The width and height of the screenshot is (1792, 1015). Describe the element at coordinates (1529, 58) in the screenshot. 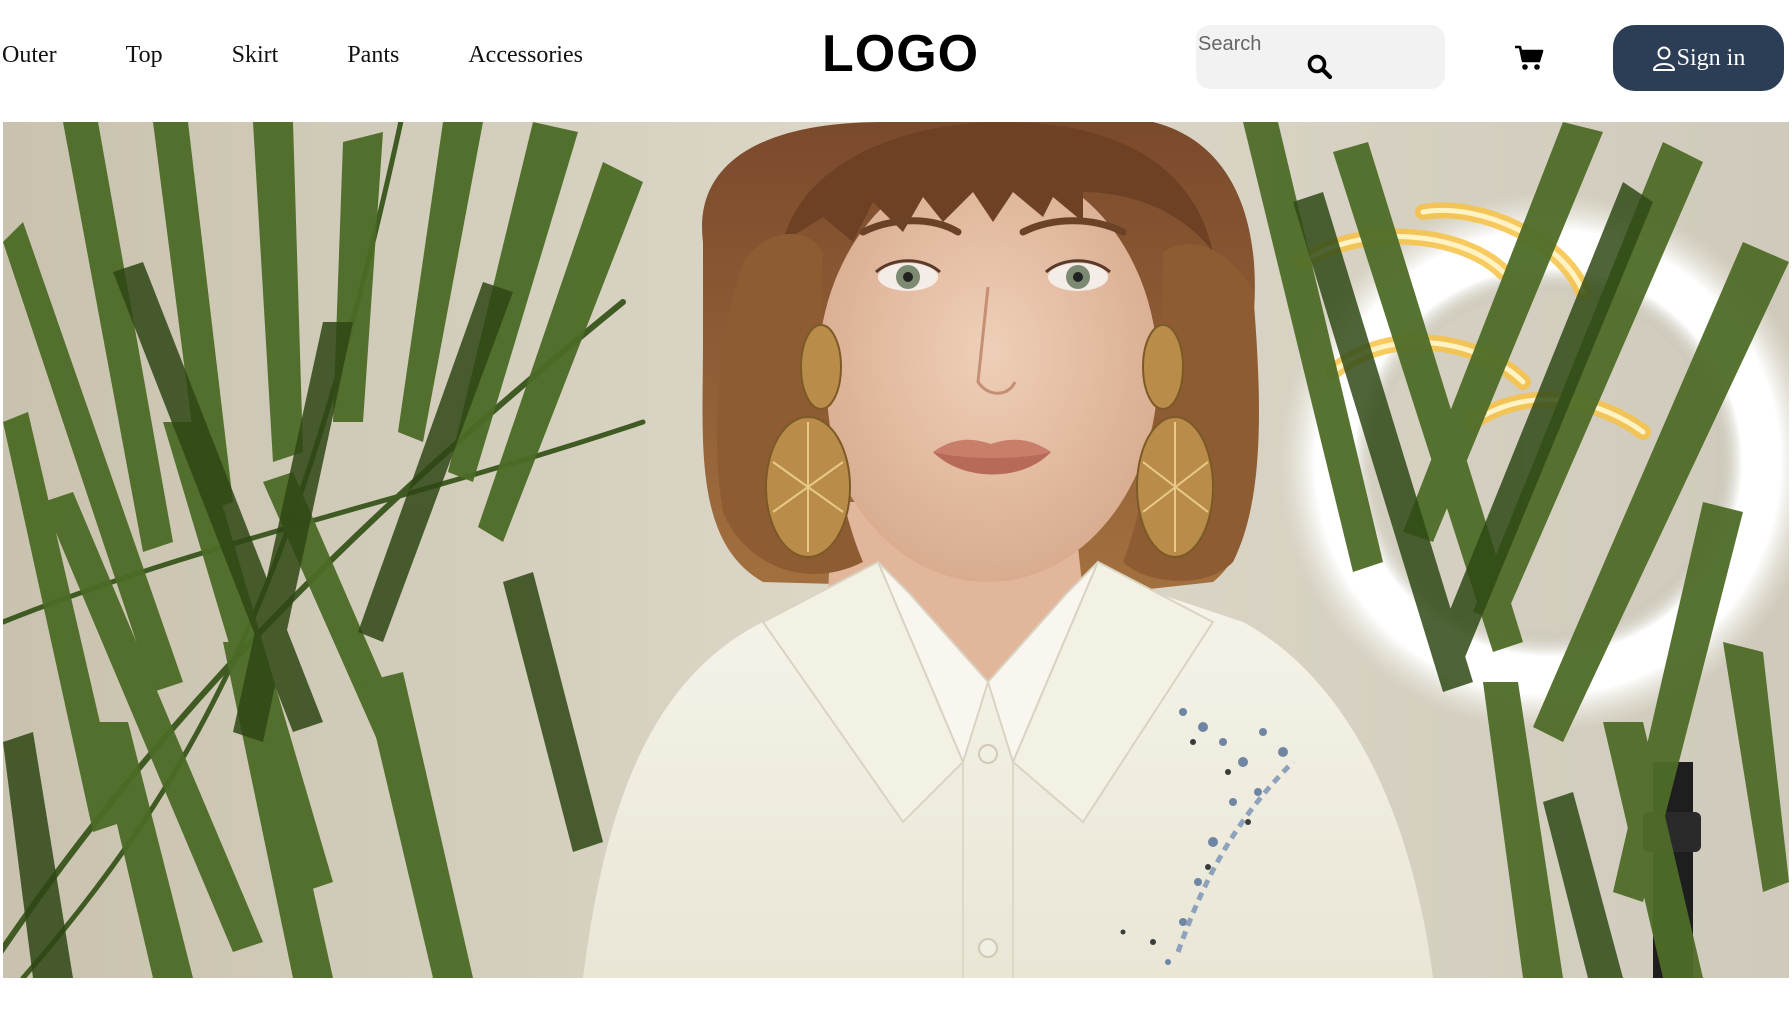

I see `cart-icon` at that location.